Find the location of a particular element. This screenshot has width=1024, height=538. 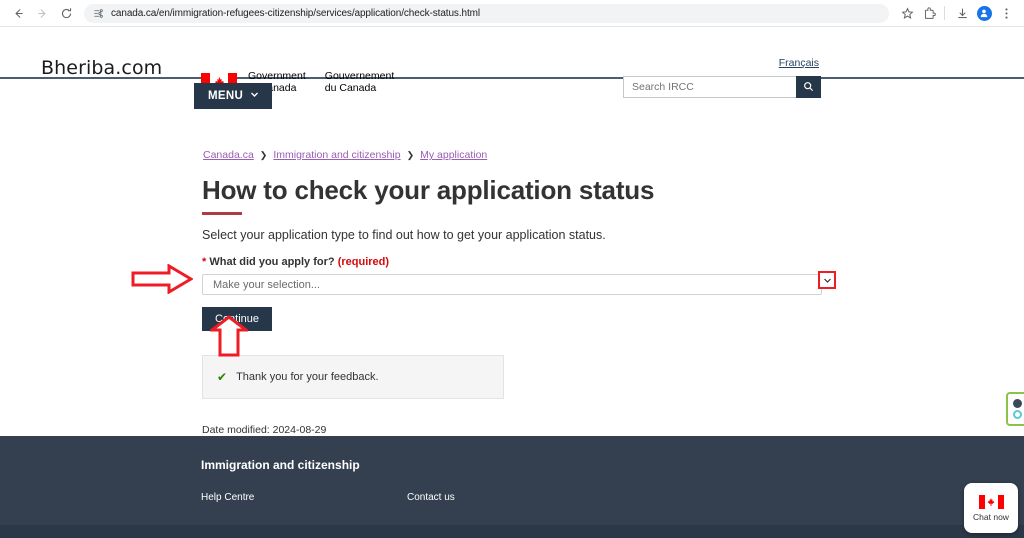

reload-icon is located at coordinates (66, 13).